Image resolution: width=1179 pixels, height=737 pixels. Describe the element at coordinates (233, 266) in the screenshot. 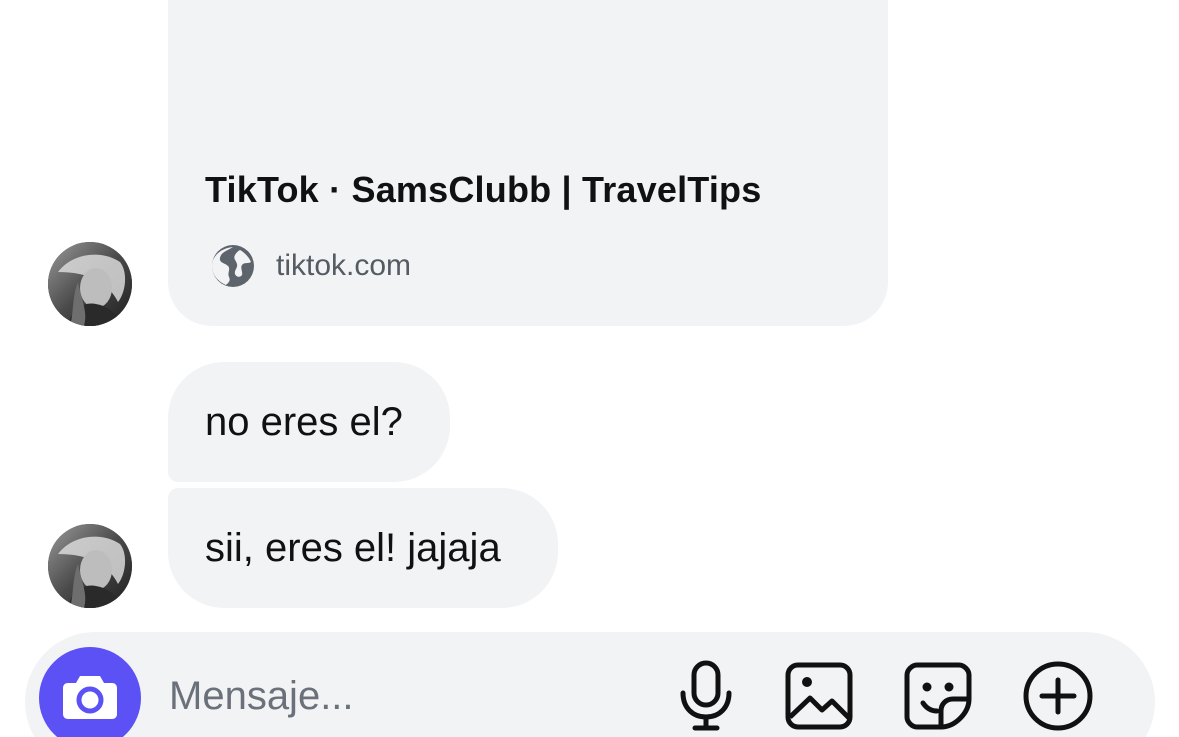

I see `globe-icon` at that location.